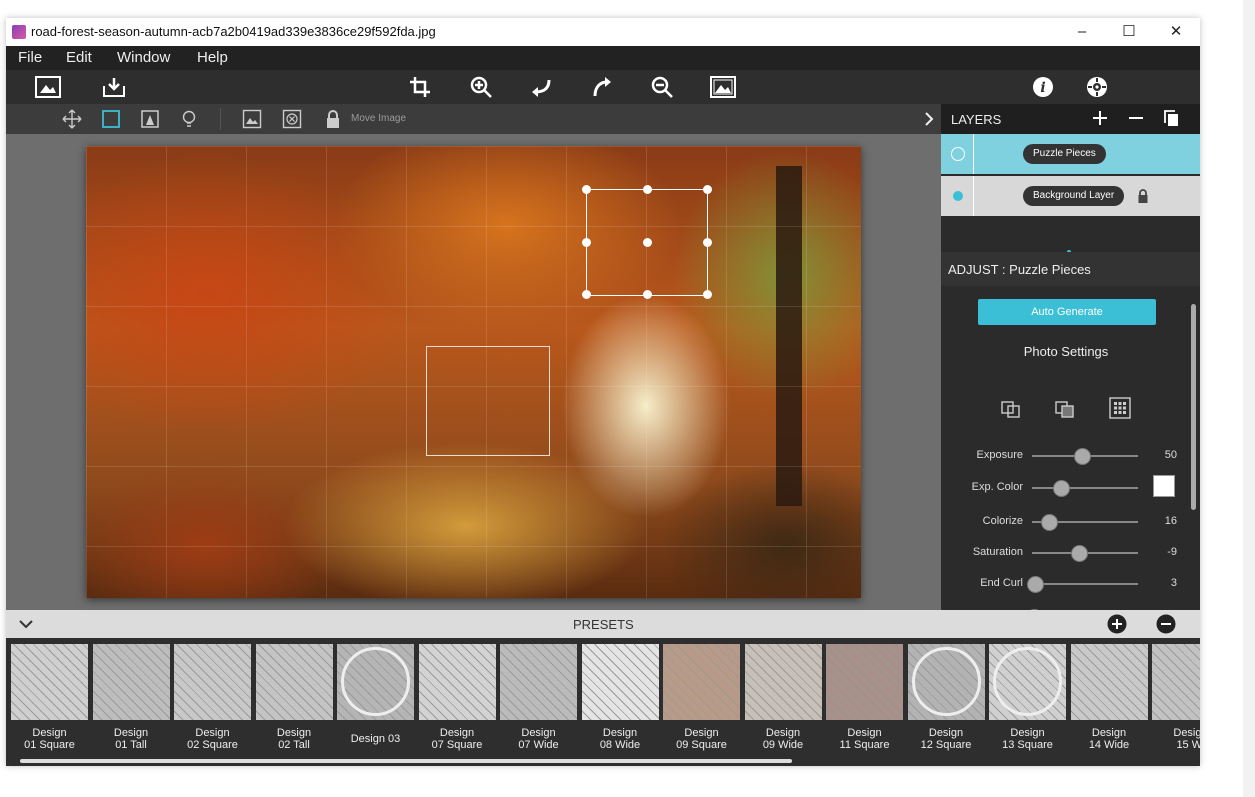 This screenshot has height=797, width=1255. I want to click on fit-image-icon, so click(1011, 410).